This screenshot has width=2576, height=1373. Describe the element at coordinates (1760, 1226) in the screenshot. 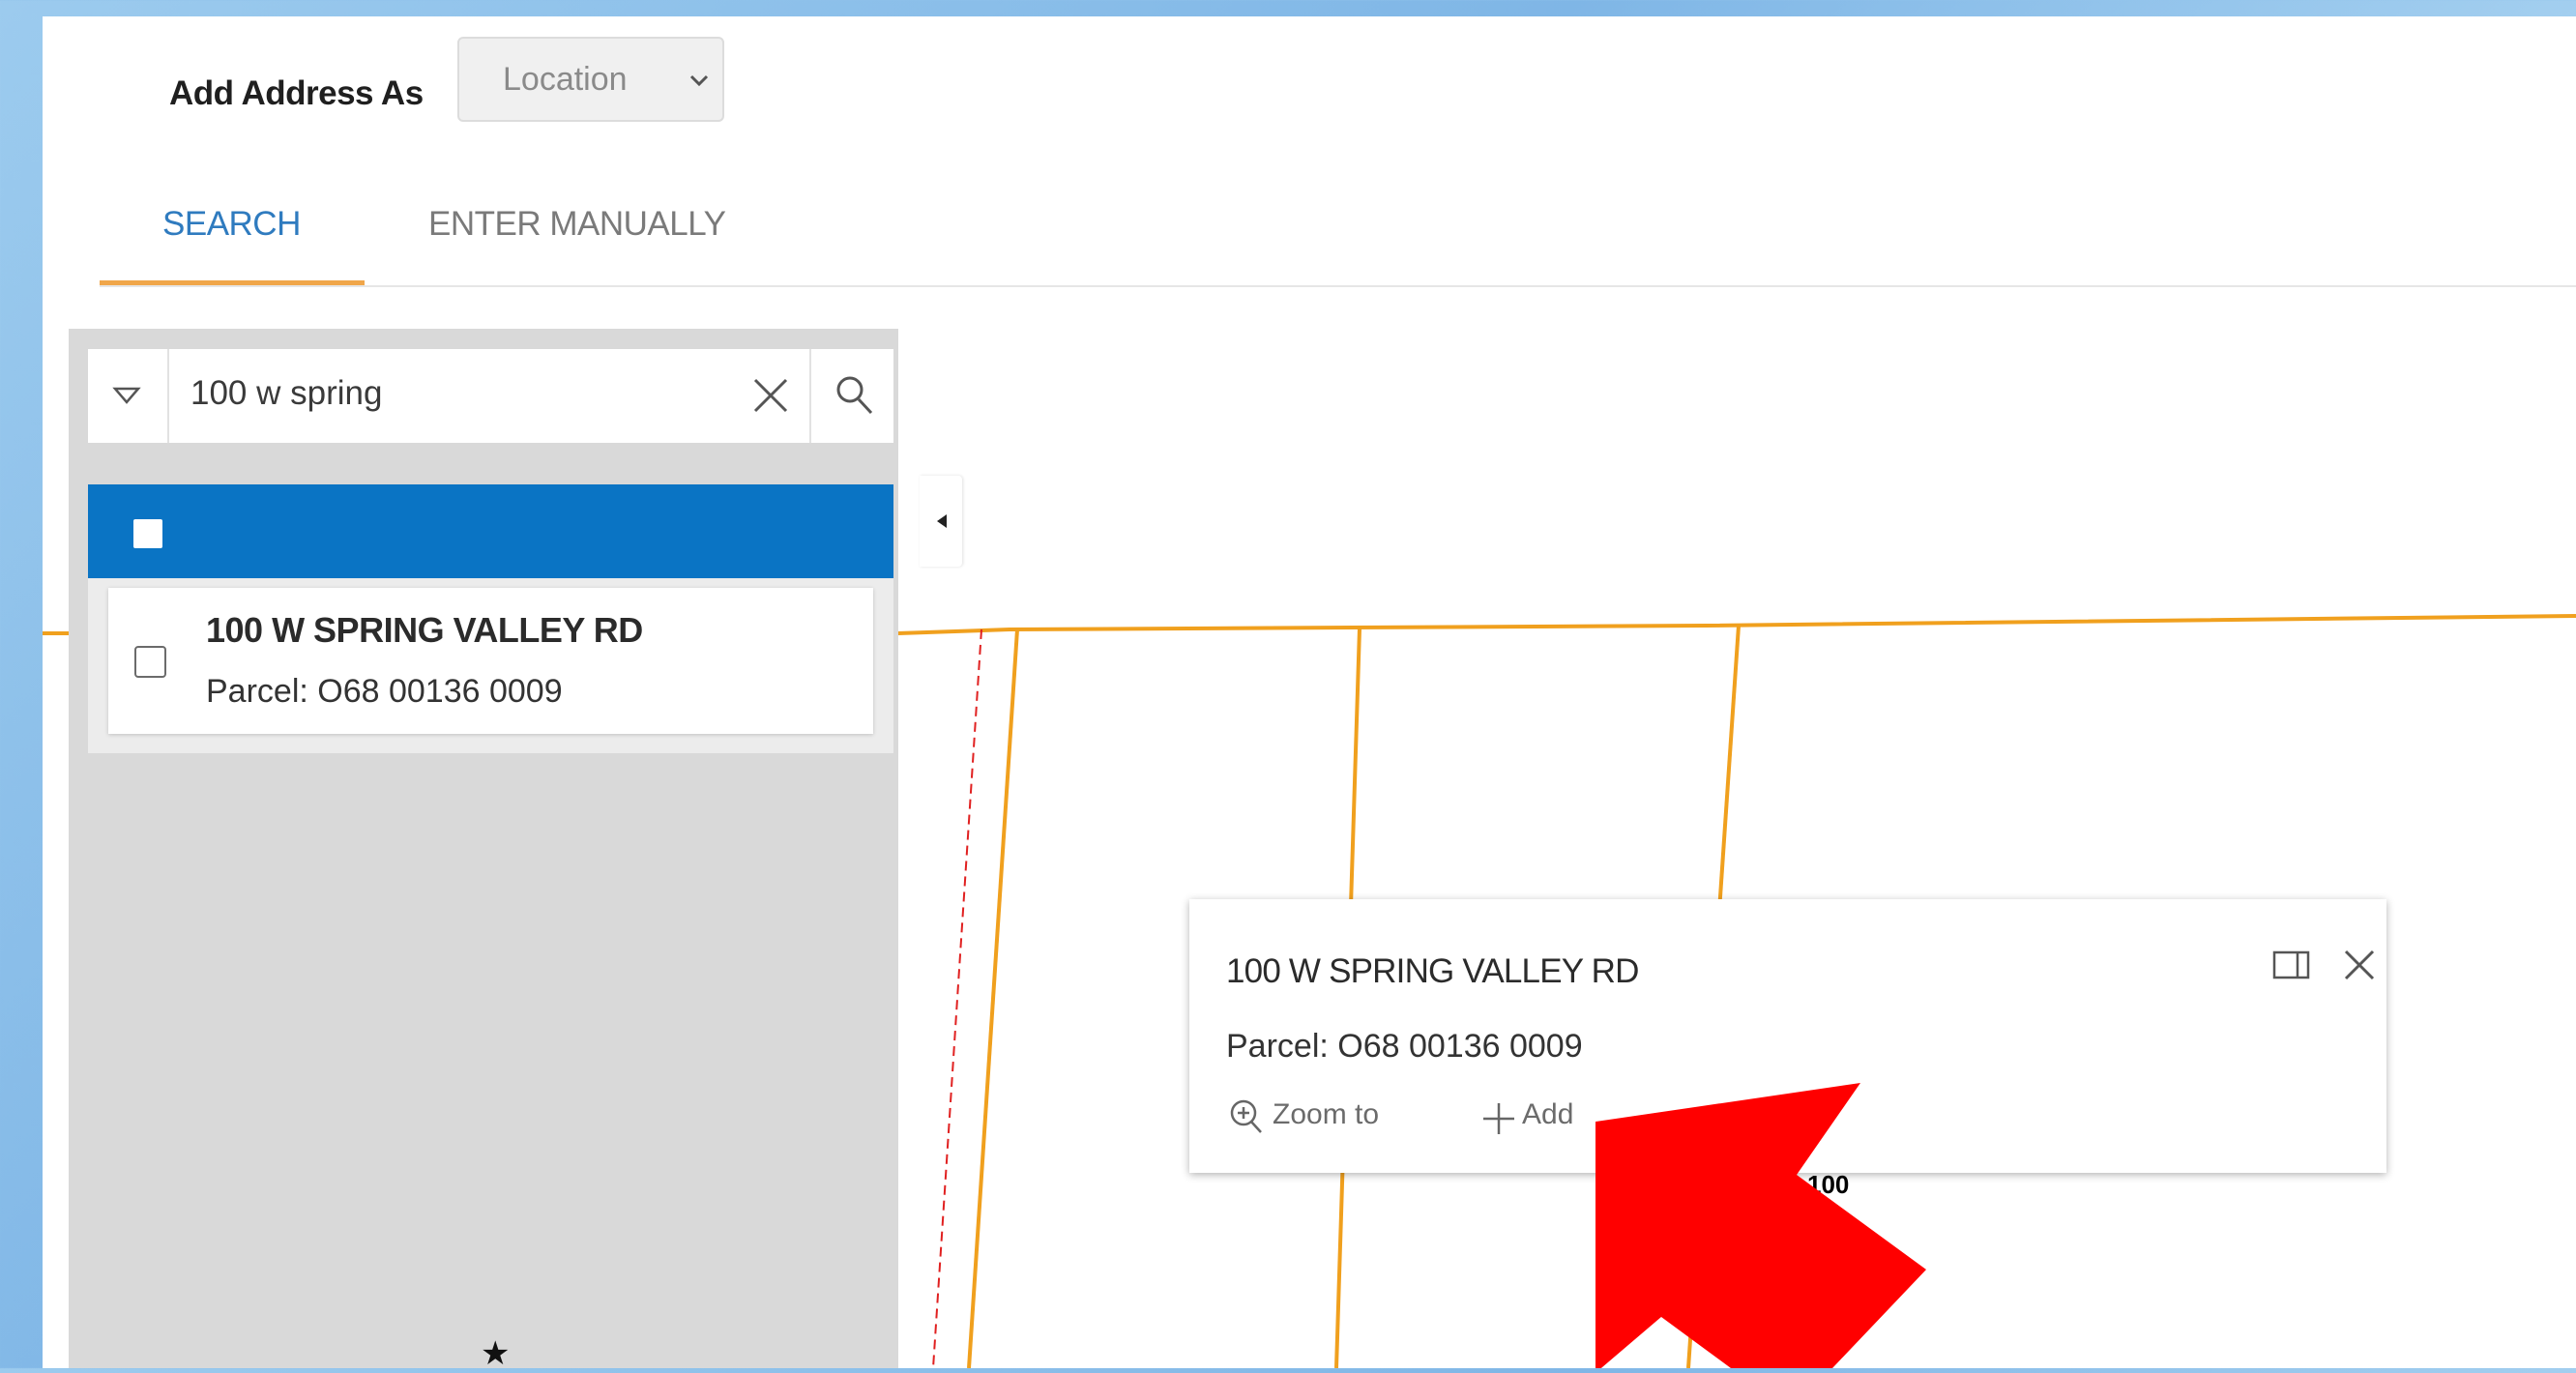

I see `annotation-arrow-icon` at that location.